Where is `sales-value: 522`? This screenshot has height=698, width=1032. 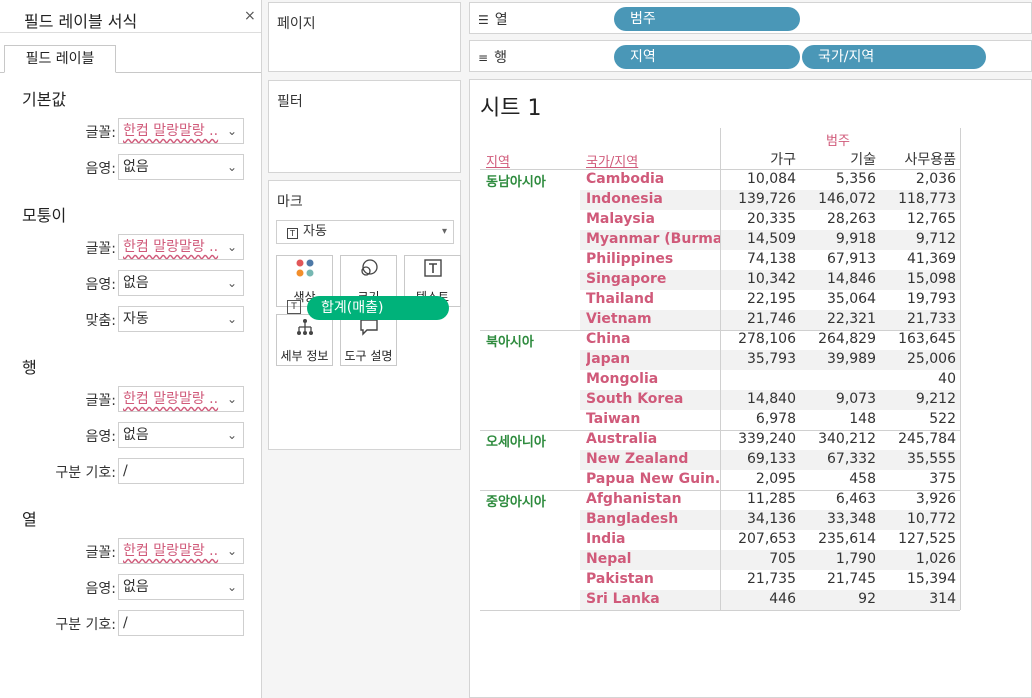 sales-value: 522 is located at coordinates (942, 419).